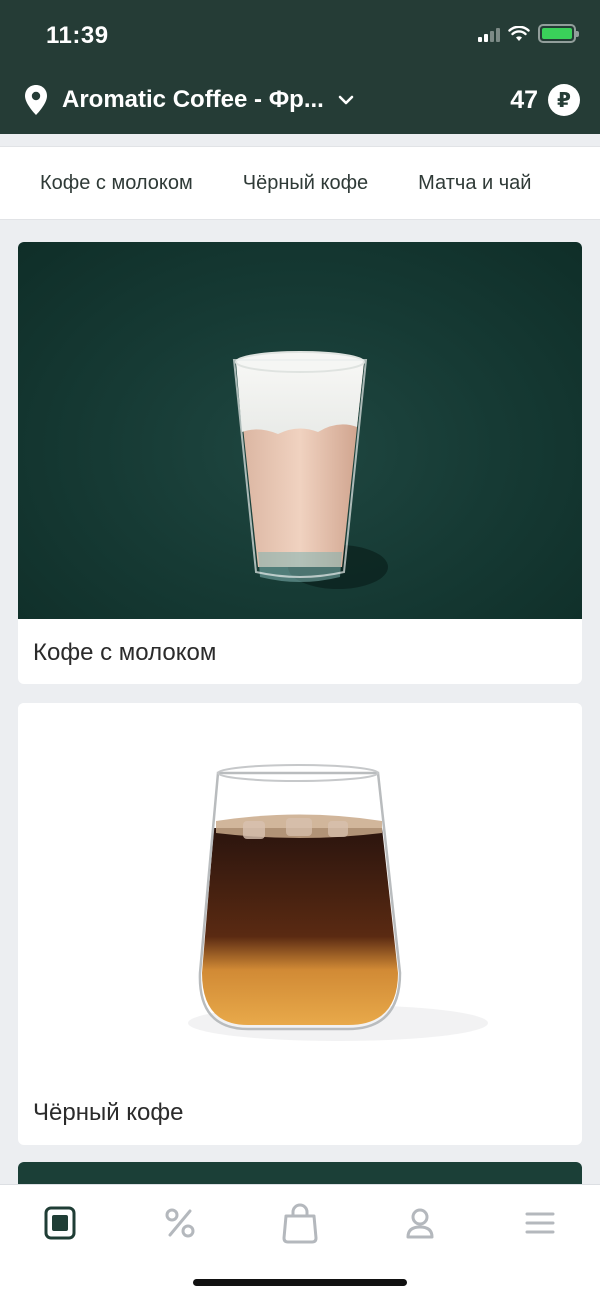 This screenshot has height=1299, width=600. What do you see at coordinates (558, 33) in the screenshot?
I see `battery-icon` at bounding box center [558, 33].